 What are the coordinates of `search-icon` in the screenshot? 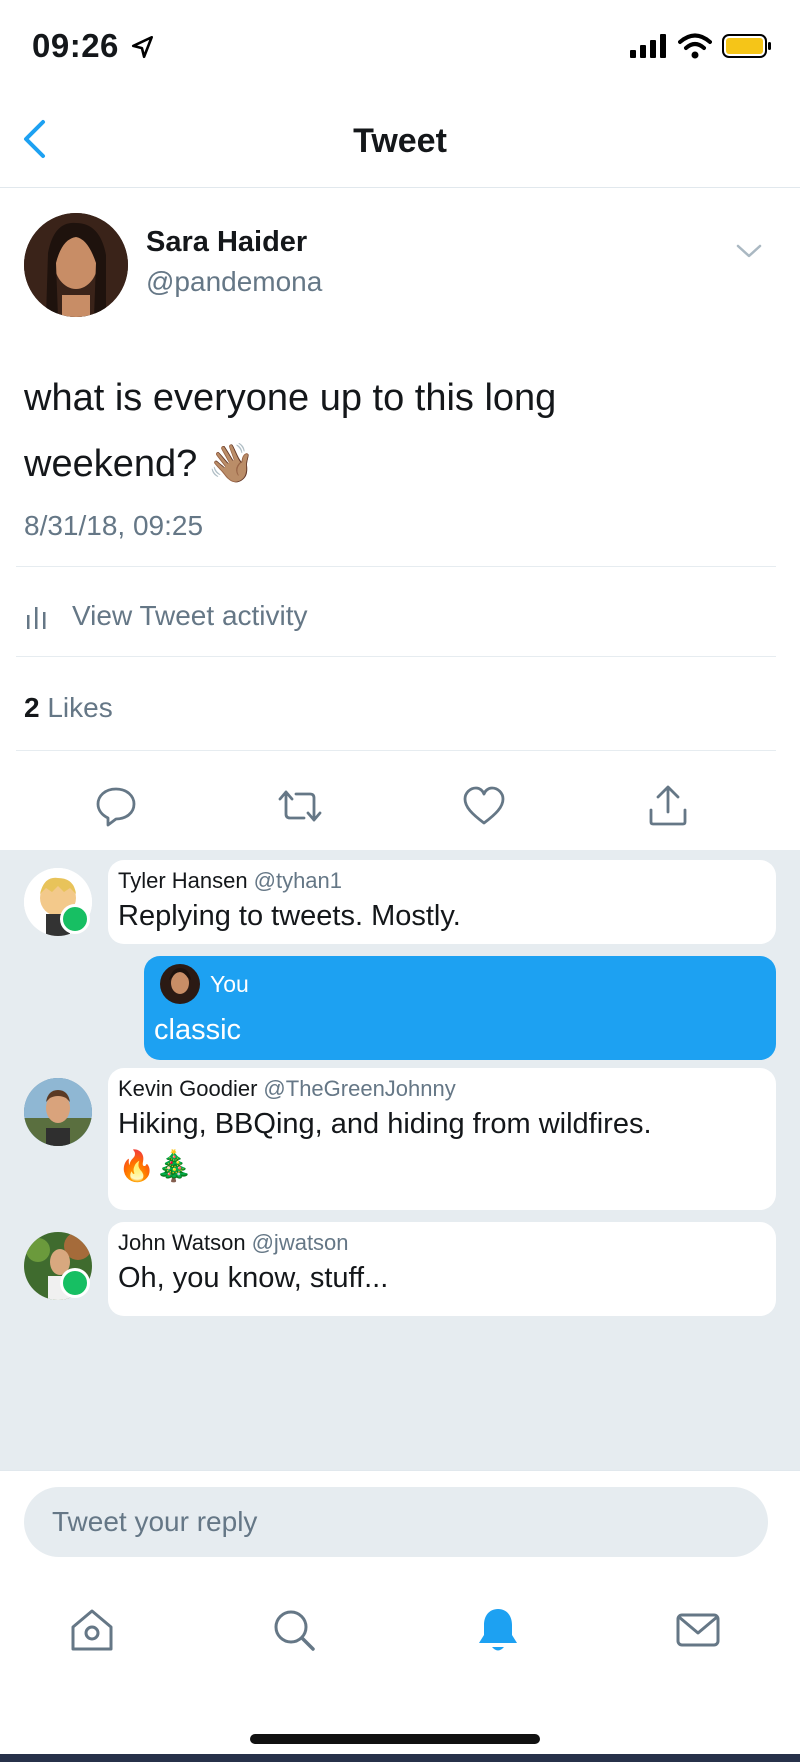 It's located at (294, 1630).